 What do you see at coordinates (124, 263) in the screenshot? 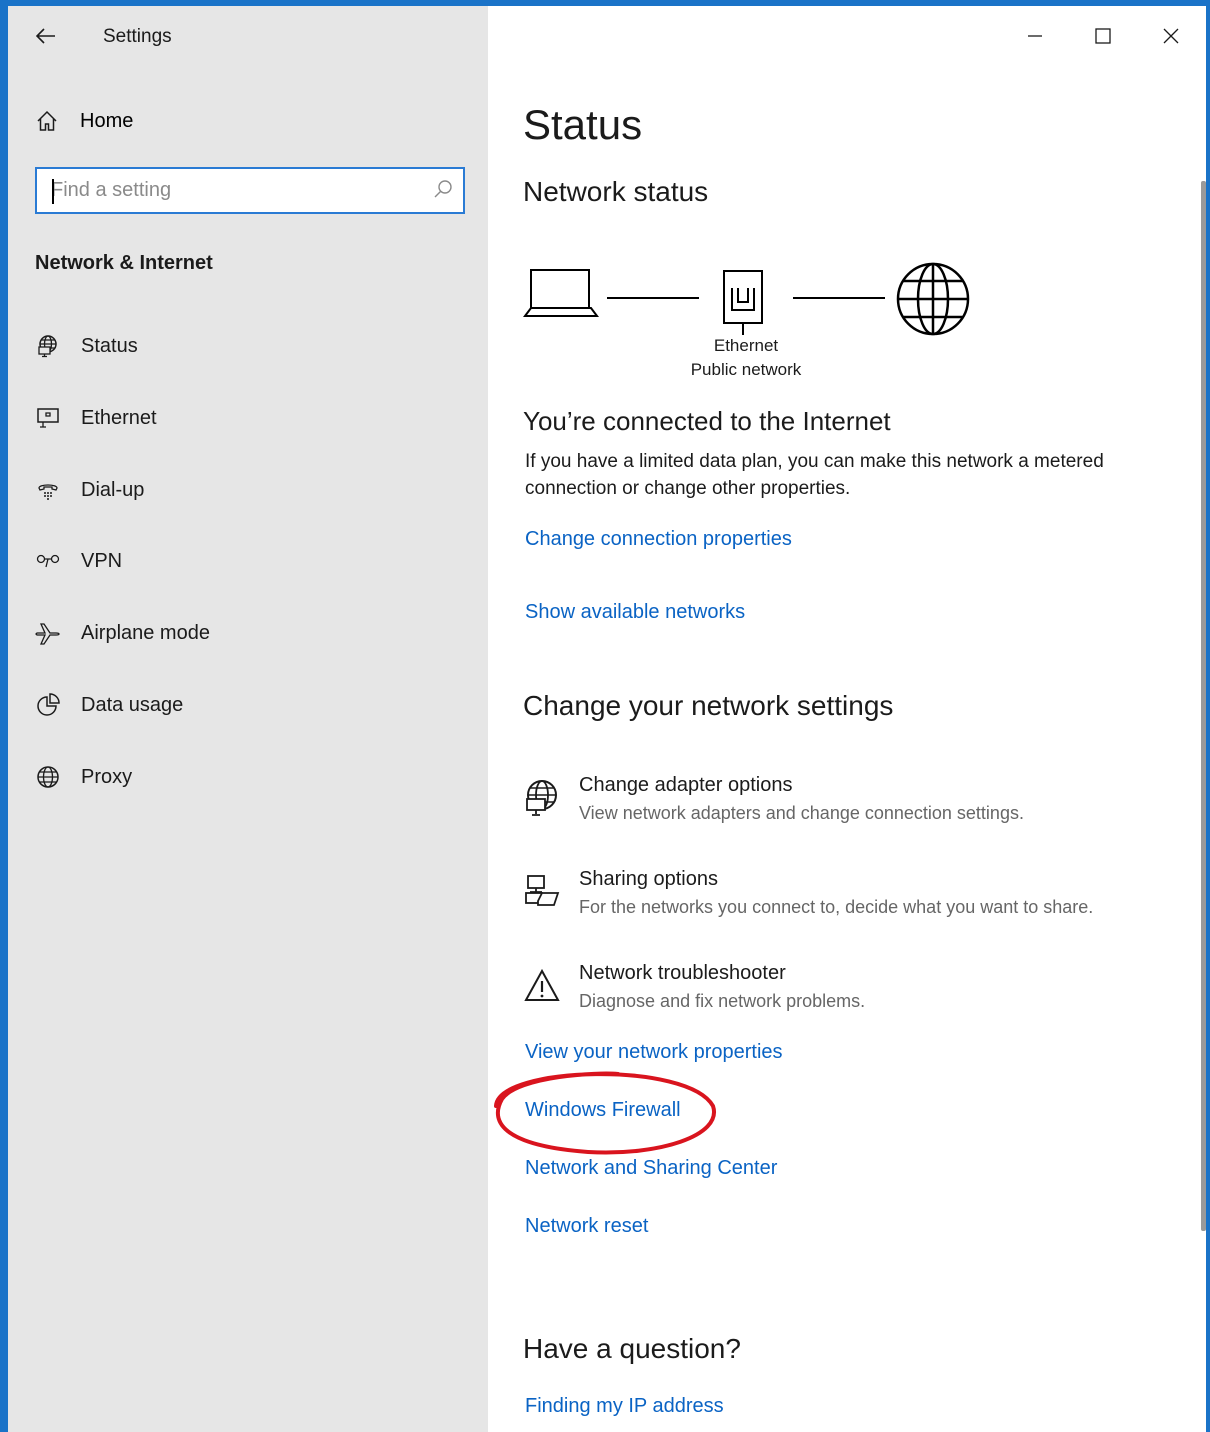
I see `section-title: Network & Internet` at bounding box center [124, 263].